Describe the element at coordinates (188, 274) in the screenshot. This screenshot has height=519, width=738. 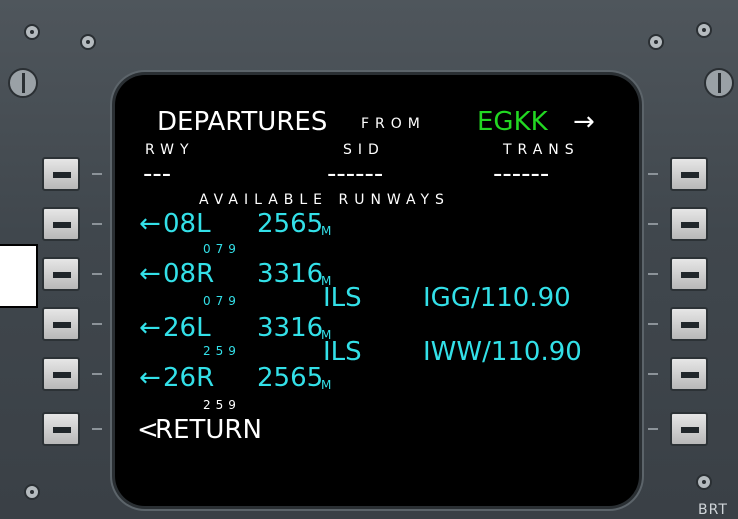
I see `runway-id: 08R` at that location.